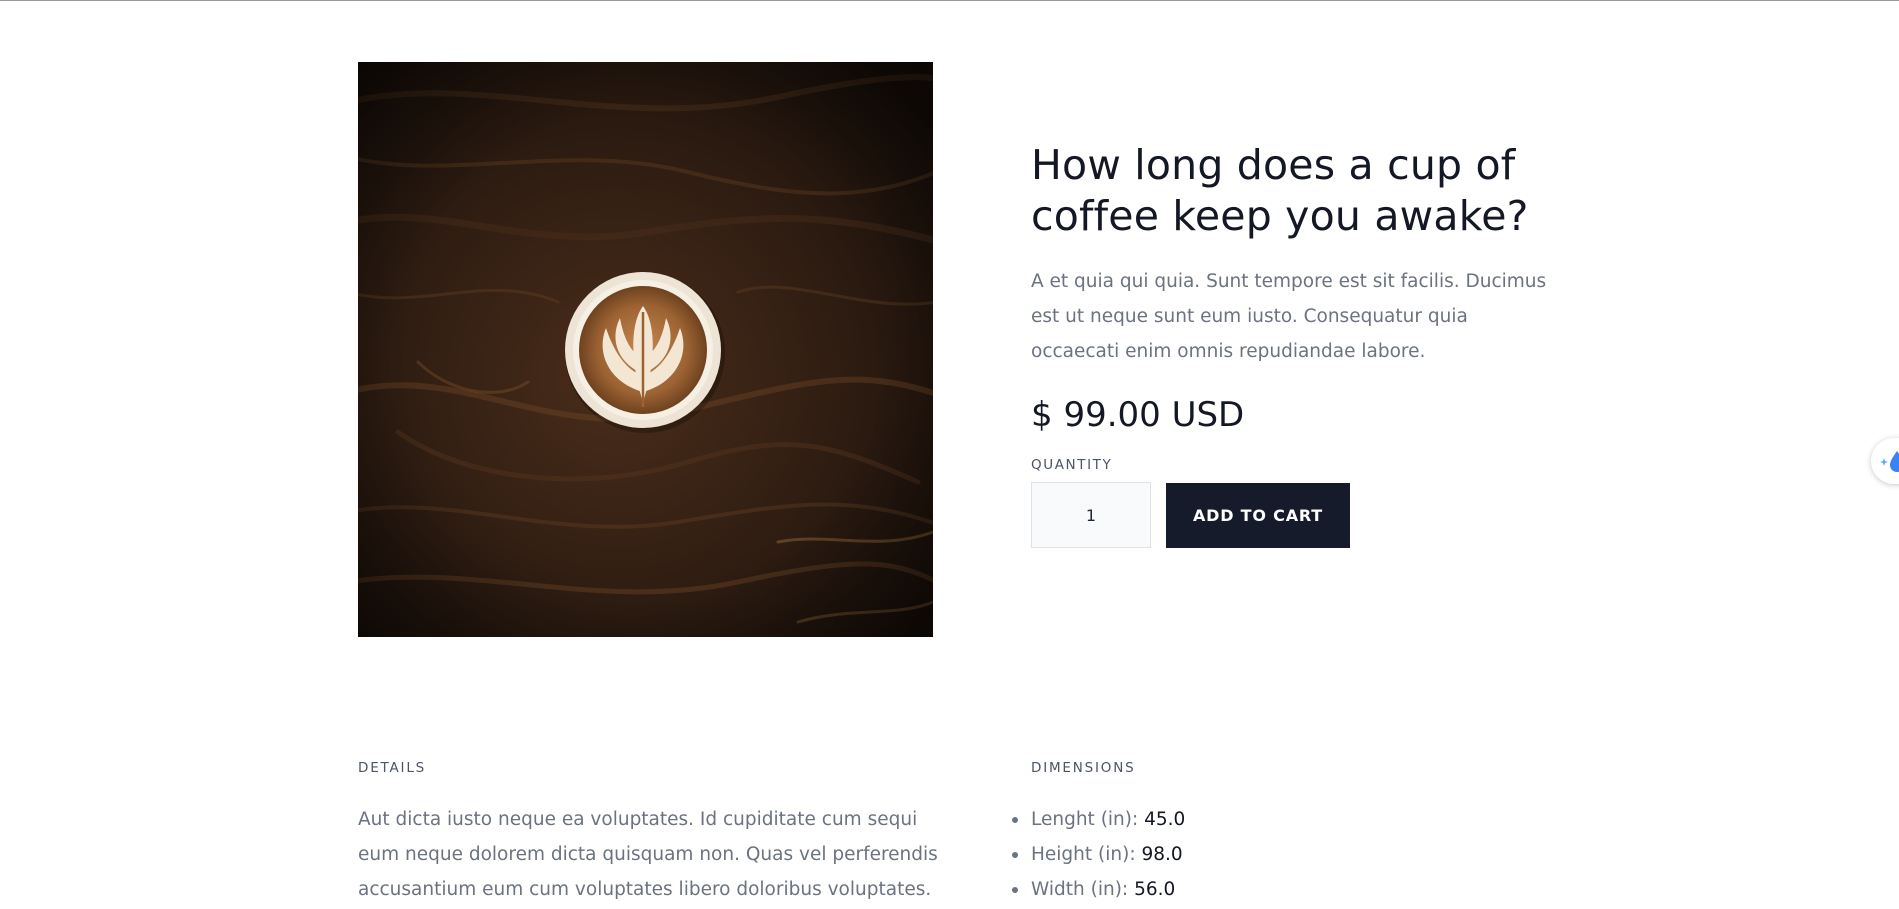 The width and height of the screenshot is (1899, 909). Describe the element at coordinates (1080, 889) in the screenshot. I see `dimension-key: Width (in):` at that location.